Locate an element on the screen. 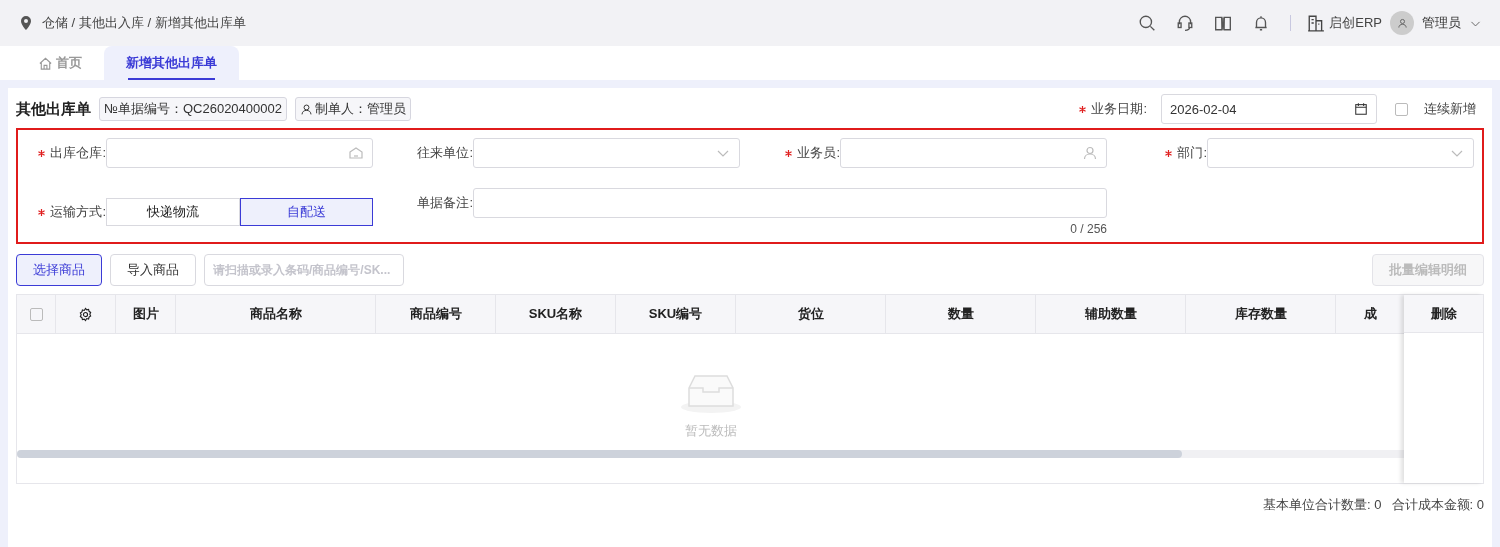  field-label: 往来单位: is located at coordinates (445, 153).